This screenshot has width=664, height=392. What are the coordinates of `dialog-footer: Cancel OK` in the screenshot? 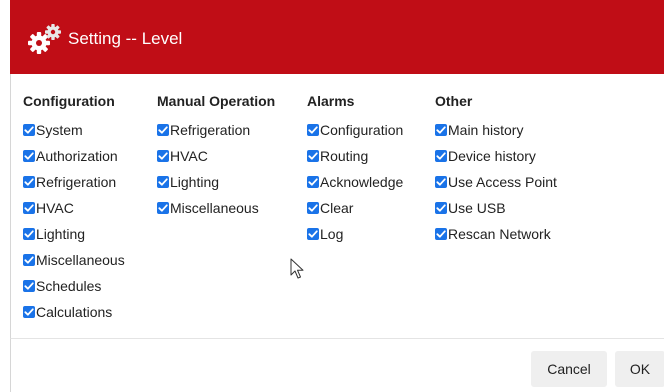 It's located at (337, 365).